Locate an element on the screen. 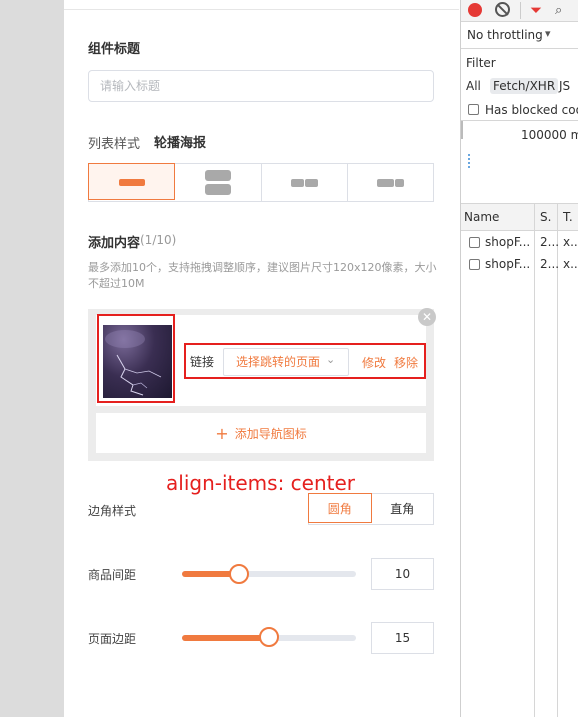 This screenshot has height=717, width=578. column-type: T. is located at coordinates (568, 217).